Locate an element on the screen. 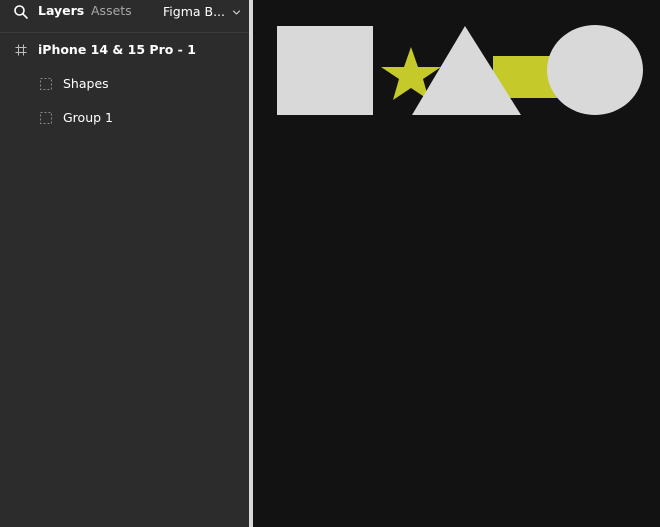 The height and width of the screenshot is (527, 660). tab-layers: Layers is located at coordinates (61, 11).